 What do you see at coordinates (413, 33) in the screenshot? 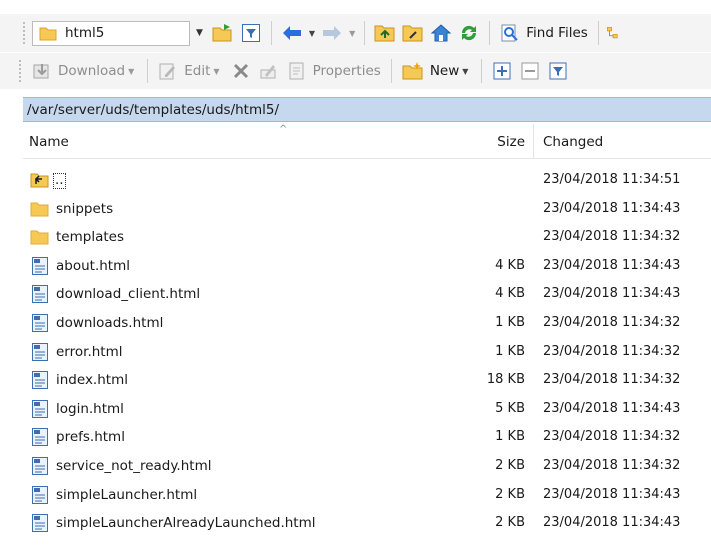
I see `root-directory-icon` at bounding box center [413, 33].